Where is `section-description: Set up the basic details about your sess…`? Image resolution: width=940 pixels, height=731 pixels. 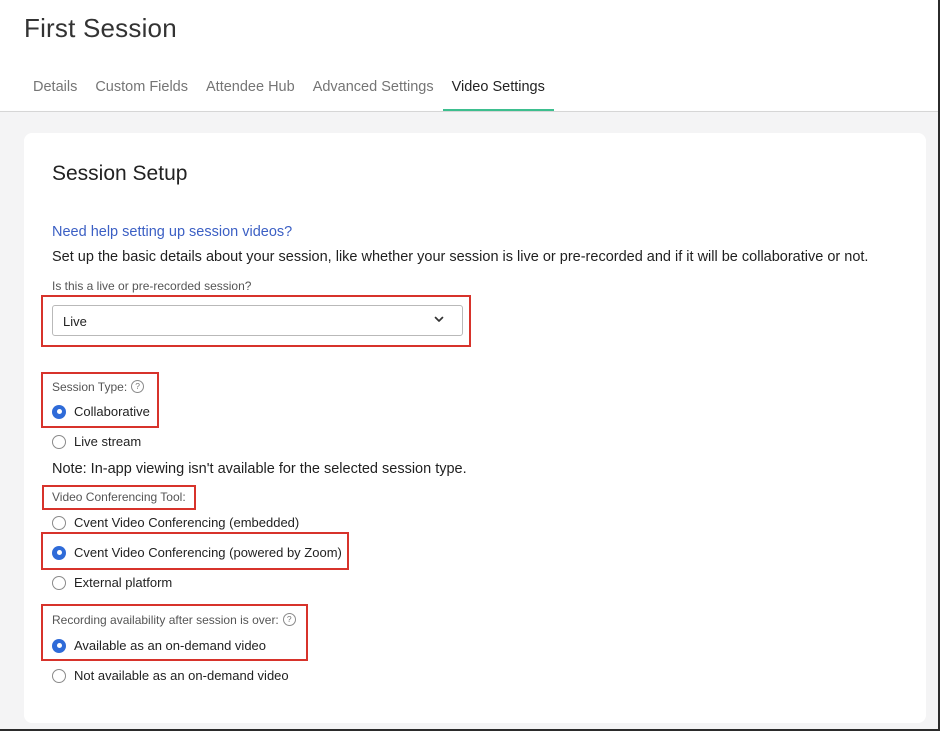
section-description: Set up the basic details about your sess… is located at coordinates (460, 257).